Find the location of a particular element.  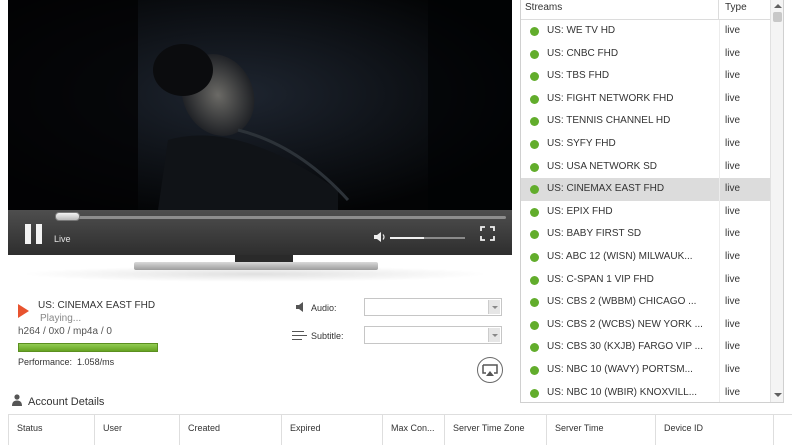

player-controls: Live is located at coordinates (260, 232).